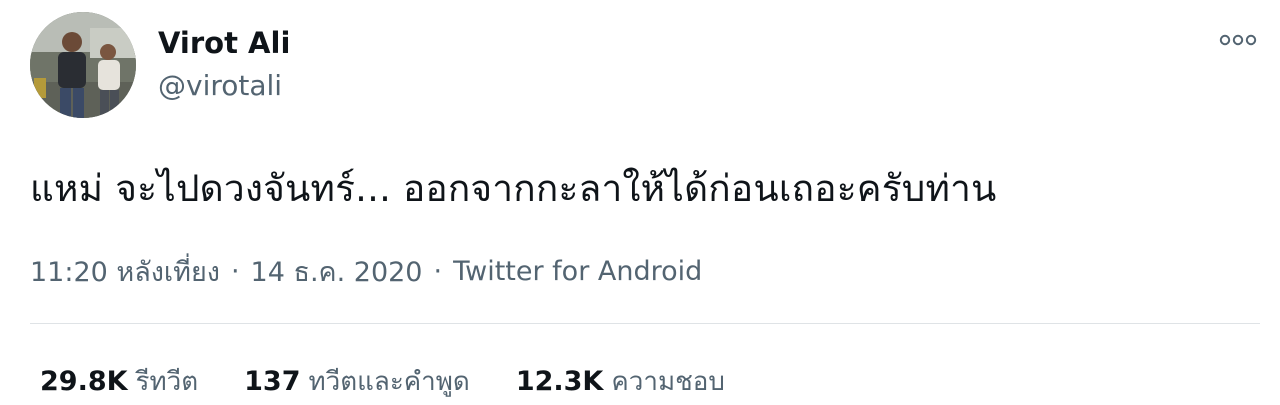  I want to click on more-options-icon, so click(1238, 40).